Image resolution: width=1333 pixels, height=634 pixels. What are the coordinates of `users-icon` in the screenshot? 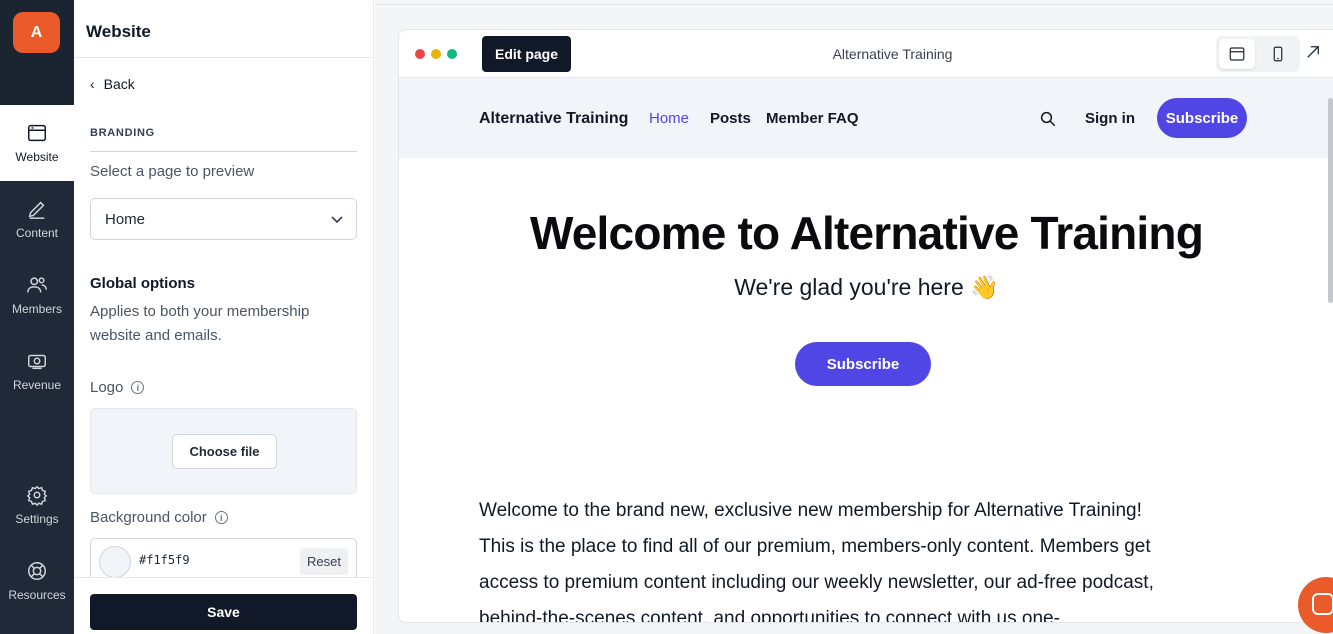 It's located at (37, 285).